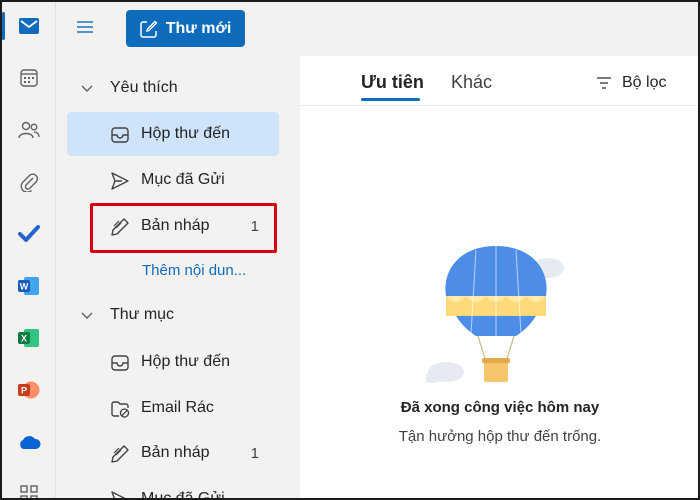  I want to click on rail-todo, so click(29, 234).